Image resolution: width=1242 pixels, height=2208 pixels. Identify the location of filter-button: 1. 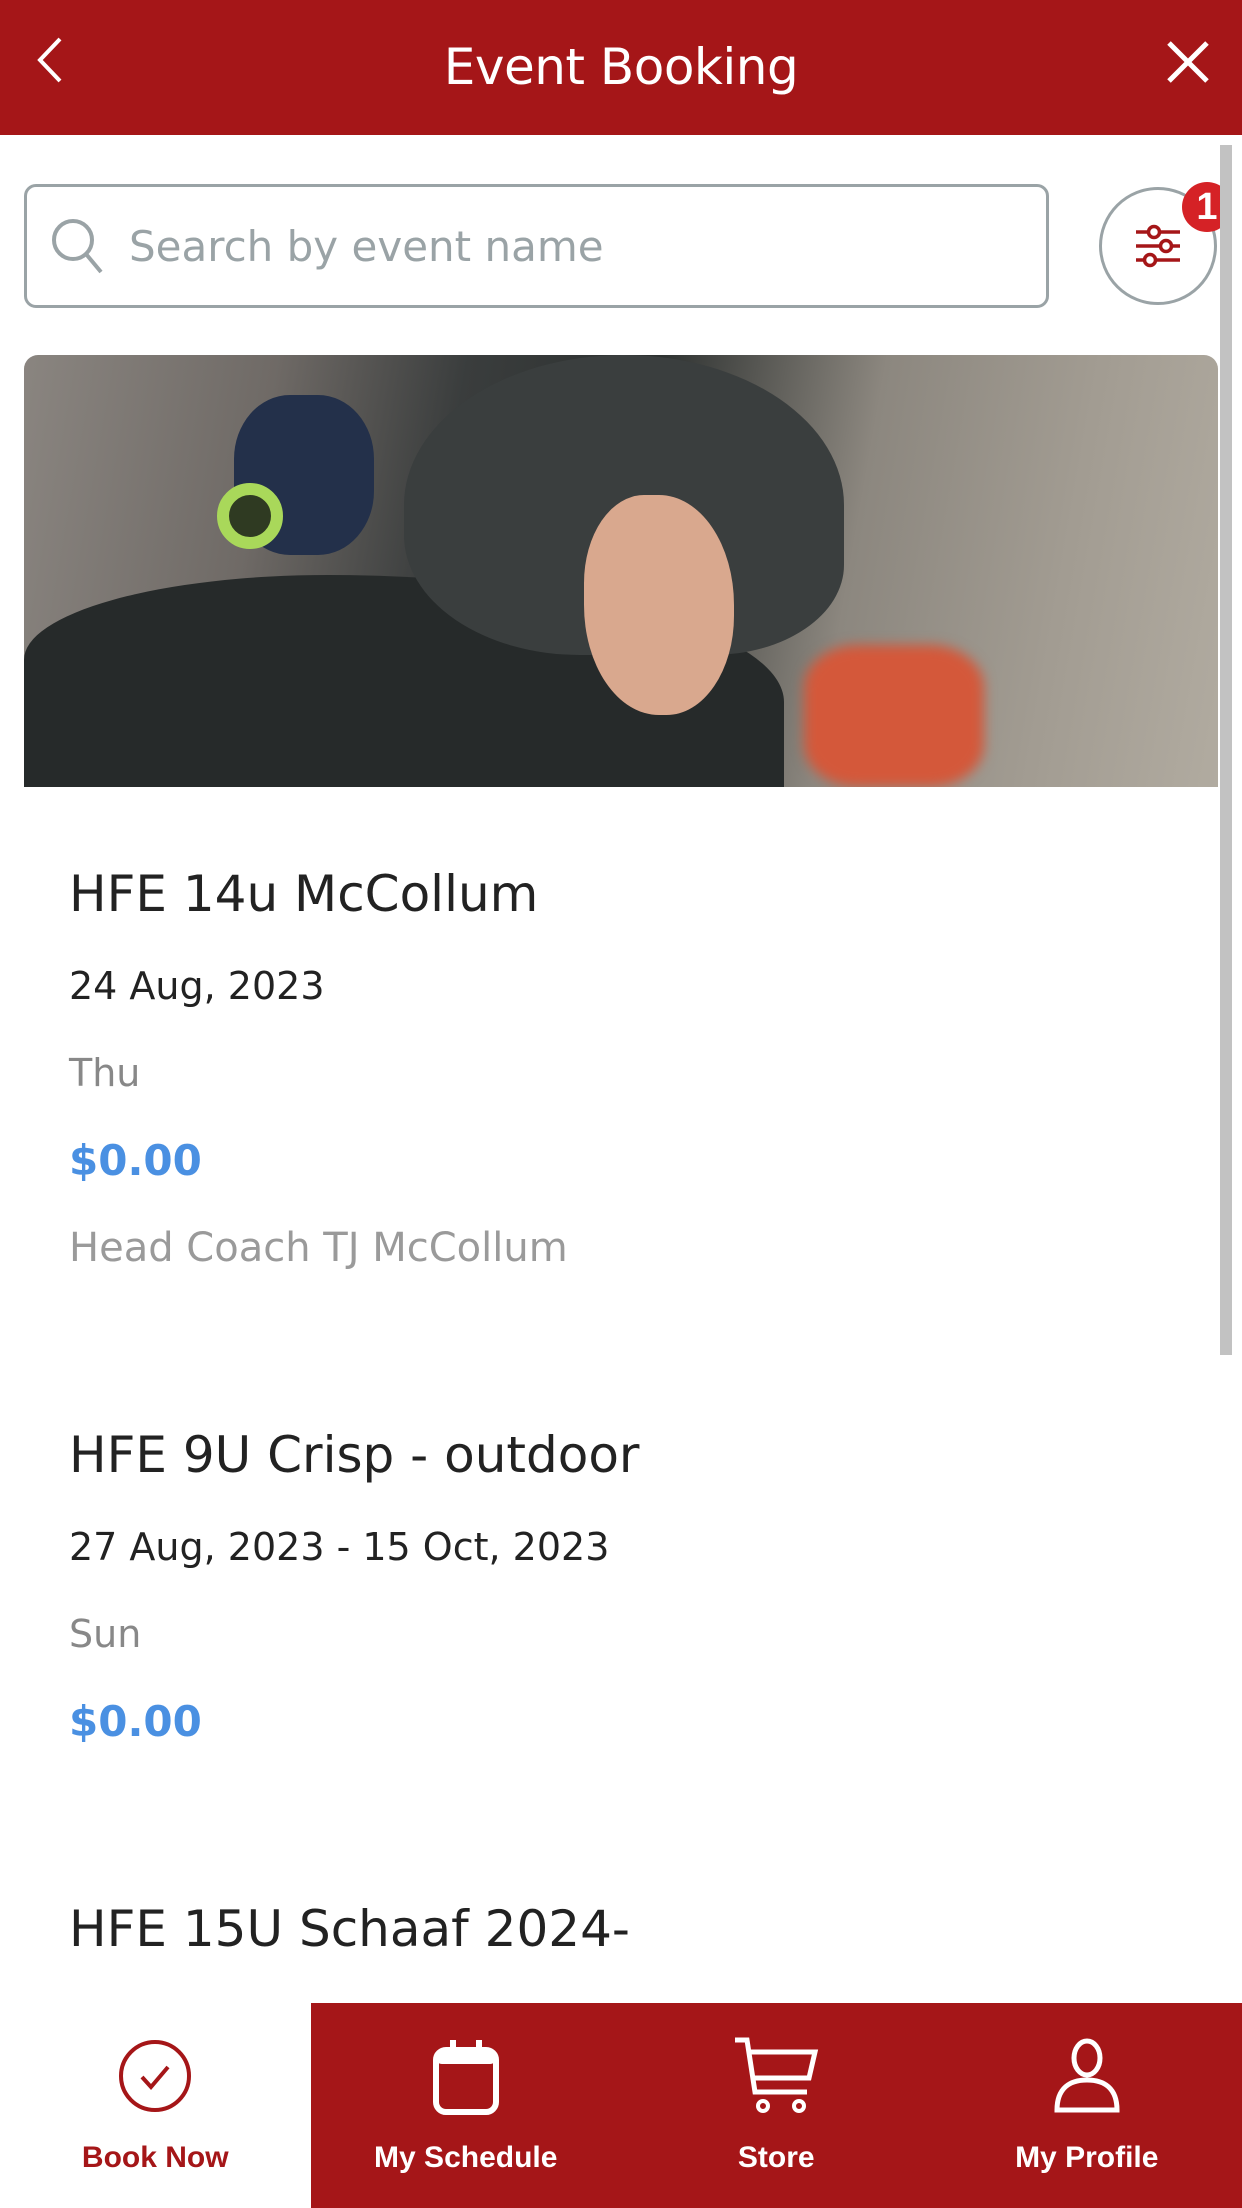
(1165, 243).